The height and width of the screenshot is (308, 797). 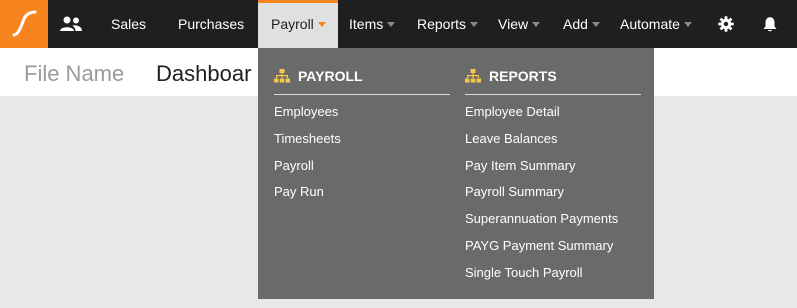 I want to click on nav-reports: Reports, so click(x=448, y=24).